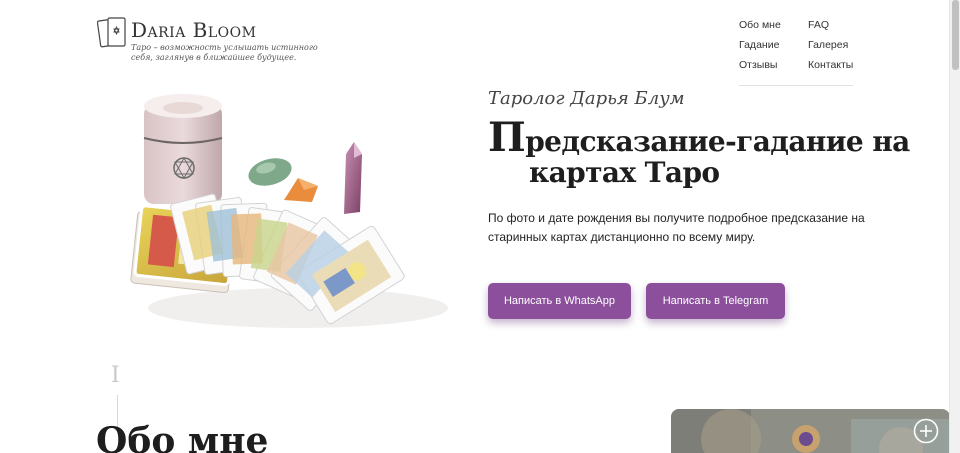  I want to click on page-scrollbar, so click(954, 226).